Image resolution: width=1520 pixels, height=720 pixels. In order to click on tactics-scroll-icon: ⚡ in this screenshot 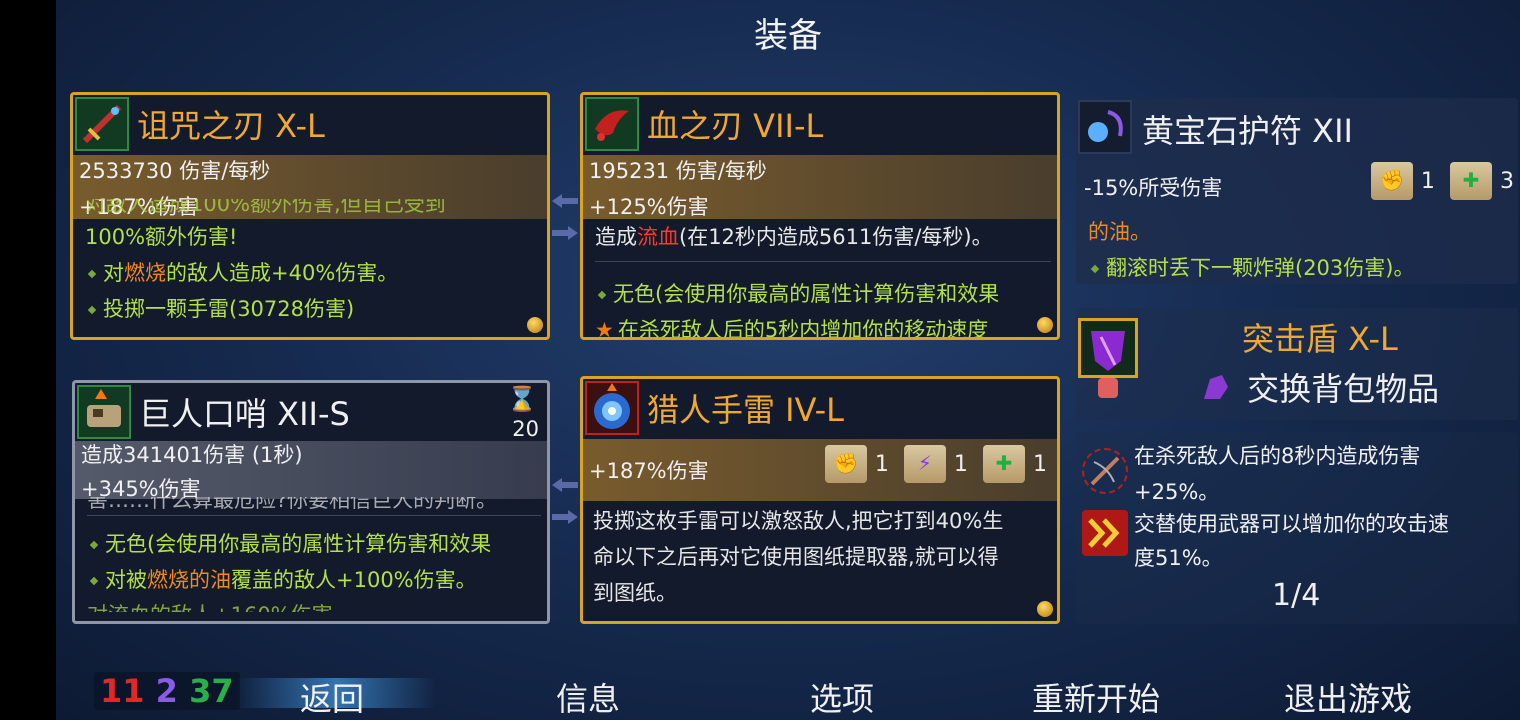, I will do `click(924, 464)`.